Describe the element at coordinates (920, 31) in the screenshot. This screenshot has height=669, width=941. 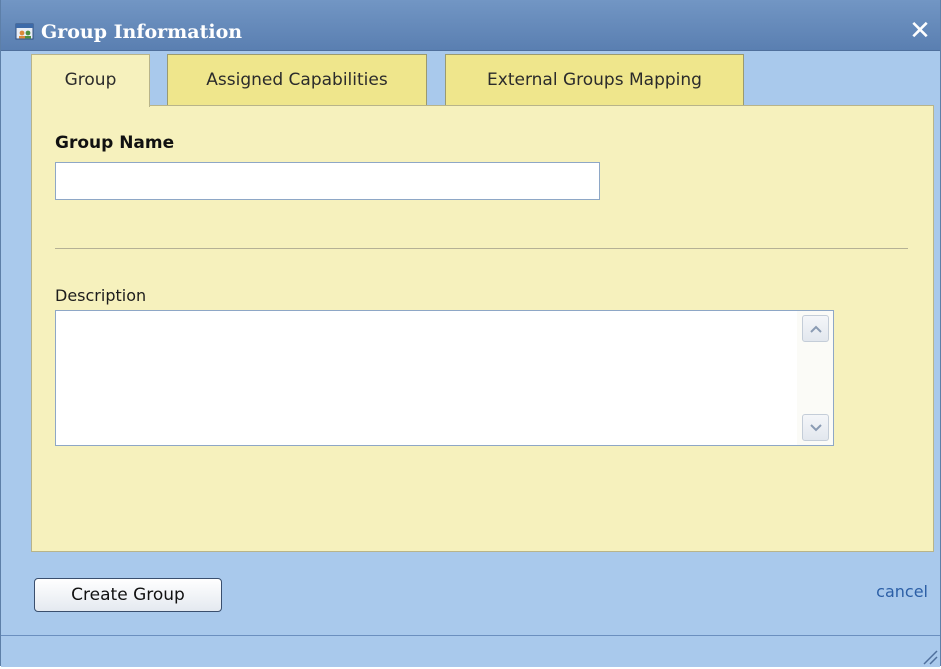
I see `close-icon: ✕` at that location.